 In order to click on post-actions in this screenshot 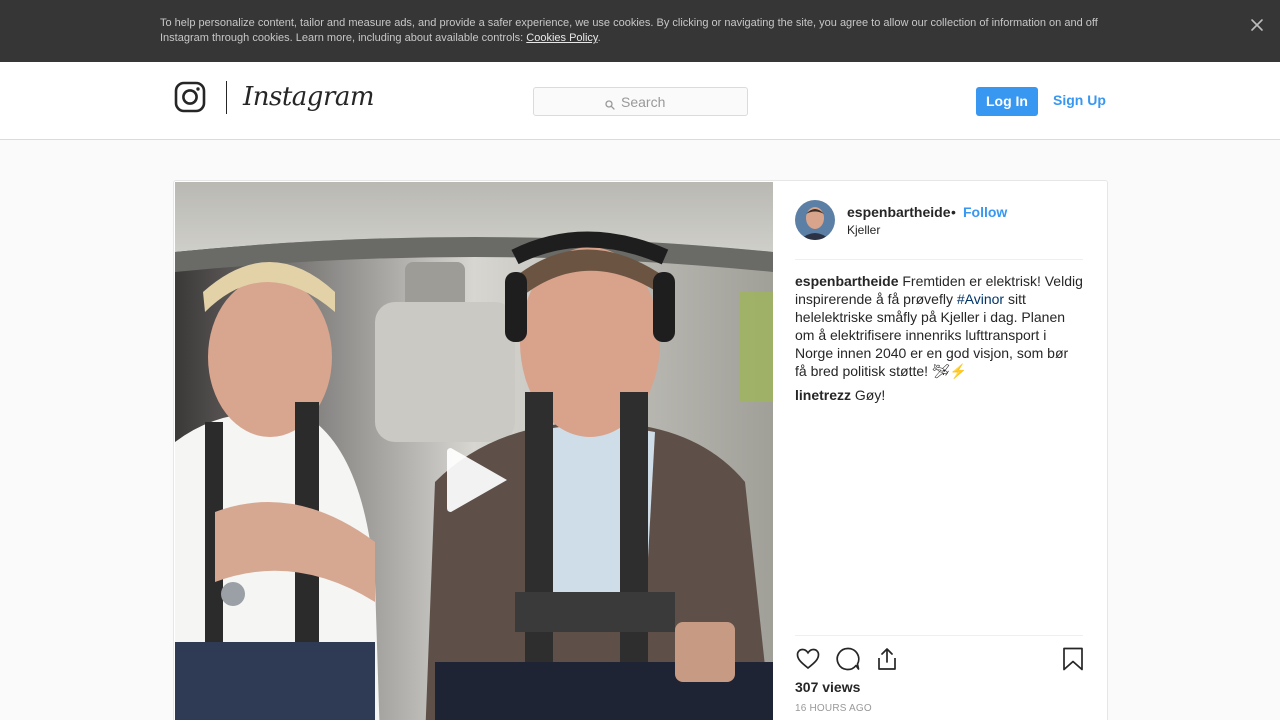, I will do `click(939, 655)`.